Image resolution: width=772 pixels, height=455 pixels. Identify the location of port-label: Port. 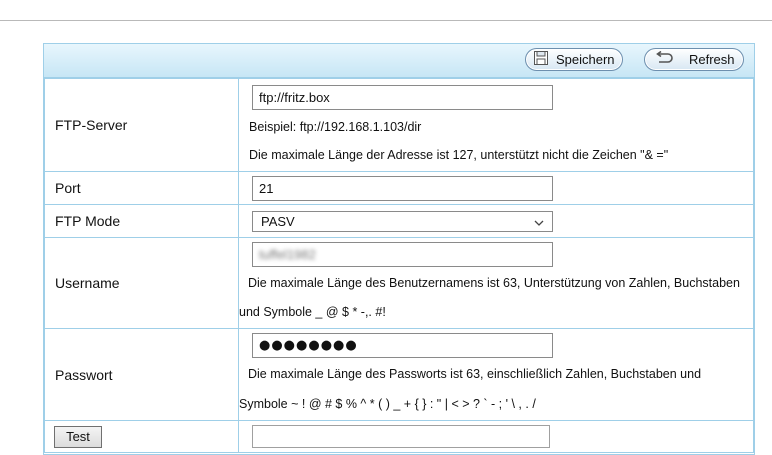
(141, 188).